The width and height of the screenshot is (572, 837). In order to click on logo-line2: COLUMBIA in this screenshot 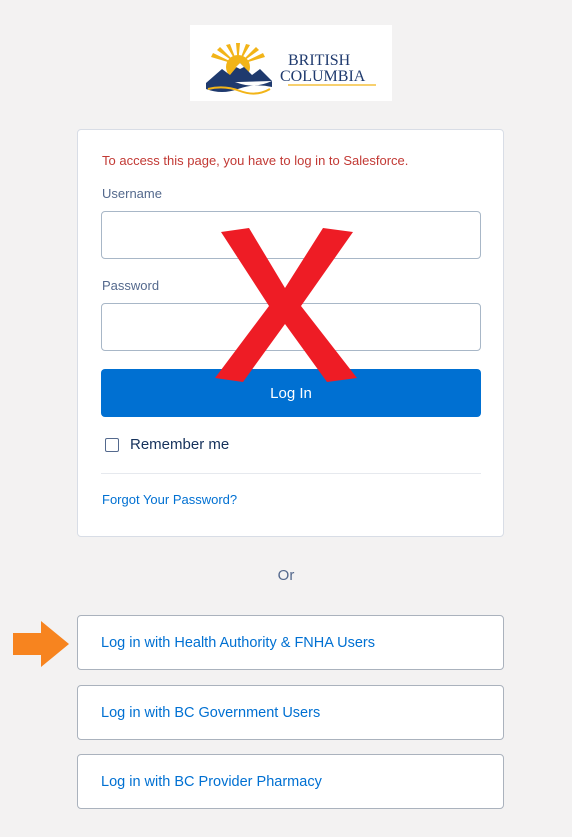, I will do `click(323, 76)`.